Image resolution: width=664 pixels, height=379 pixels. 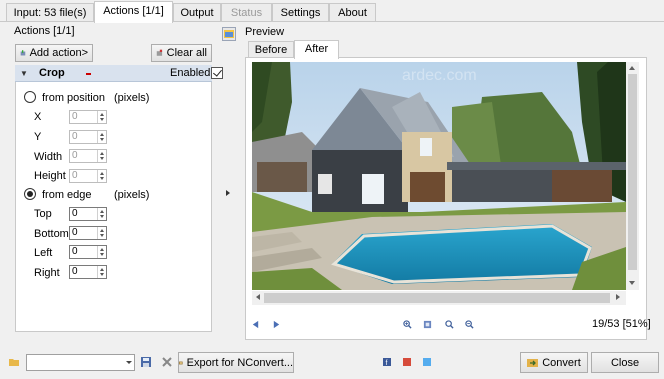 What do you see at coordinates (316, 49) in the screenshot?
I see `tab-after: After` at bounding box center [316, 49].